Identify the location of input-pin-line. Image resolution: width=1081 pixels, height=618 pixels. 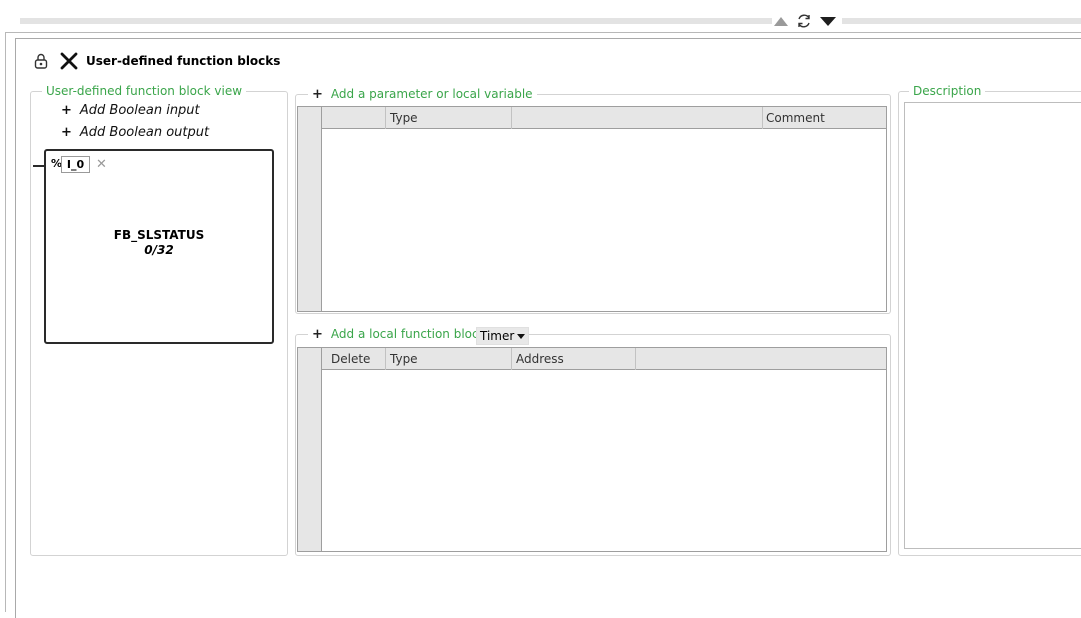
(39, 166).